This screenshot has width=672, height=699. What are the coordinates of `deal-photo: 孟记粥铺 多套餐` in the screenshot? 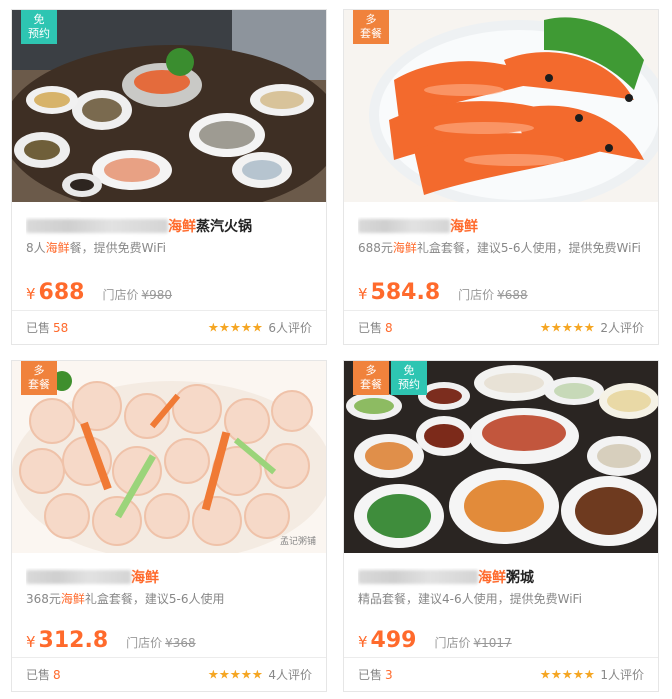 It's located at (169, 457).